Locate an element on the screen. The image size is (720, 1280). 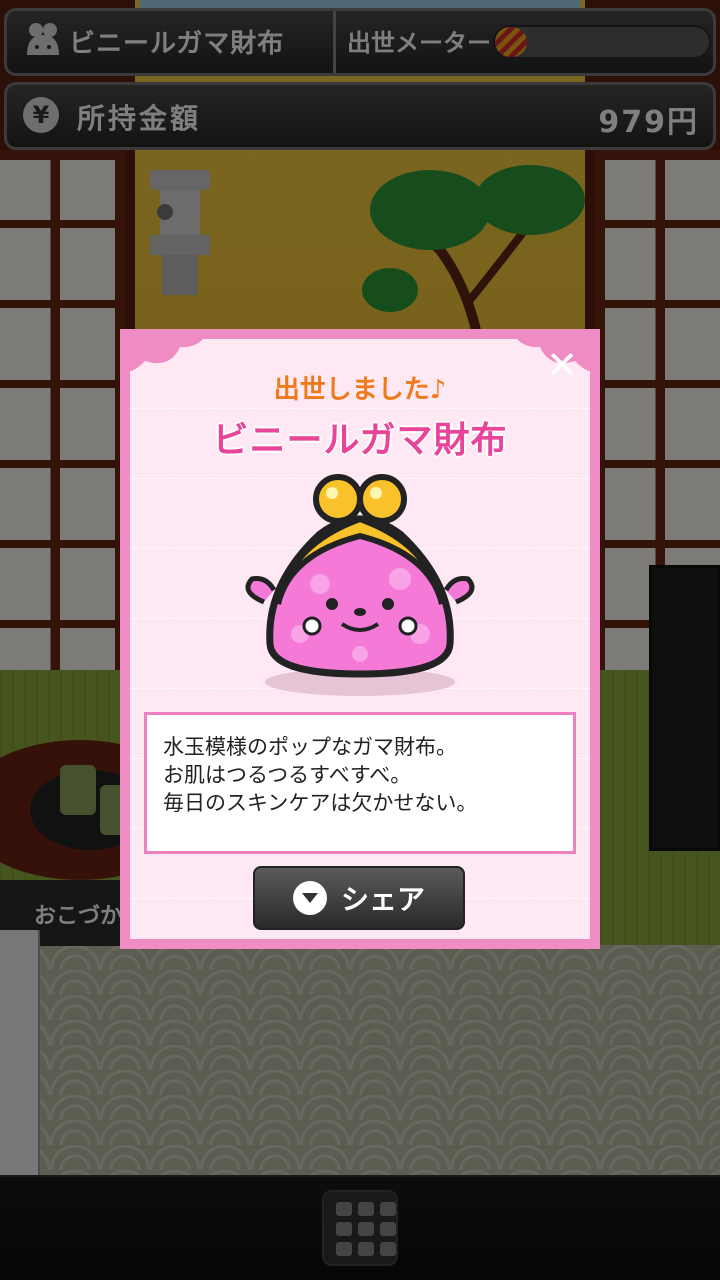
description-line: 水玉模様のポップなガマ財布。 is located at coordinates (310, 747).